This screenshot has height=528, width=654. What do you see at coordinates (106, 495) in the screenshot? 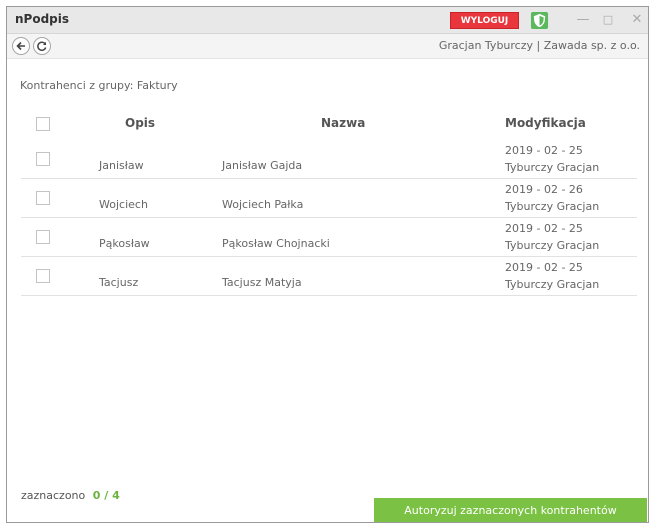
I see `selected-count: 0 / 4` at bounding box center [106, 495].